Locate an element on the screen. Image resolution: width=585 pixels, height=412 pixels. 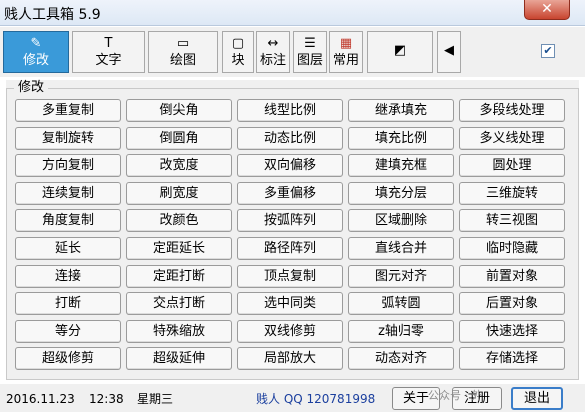
command-button: 倒圆角 is located at coordinates (179, 138).